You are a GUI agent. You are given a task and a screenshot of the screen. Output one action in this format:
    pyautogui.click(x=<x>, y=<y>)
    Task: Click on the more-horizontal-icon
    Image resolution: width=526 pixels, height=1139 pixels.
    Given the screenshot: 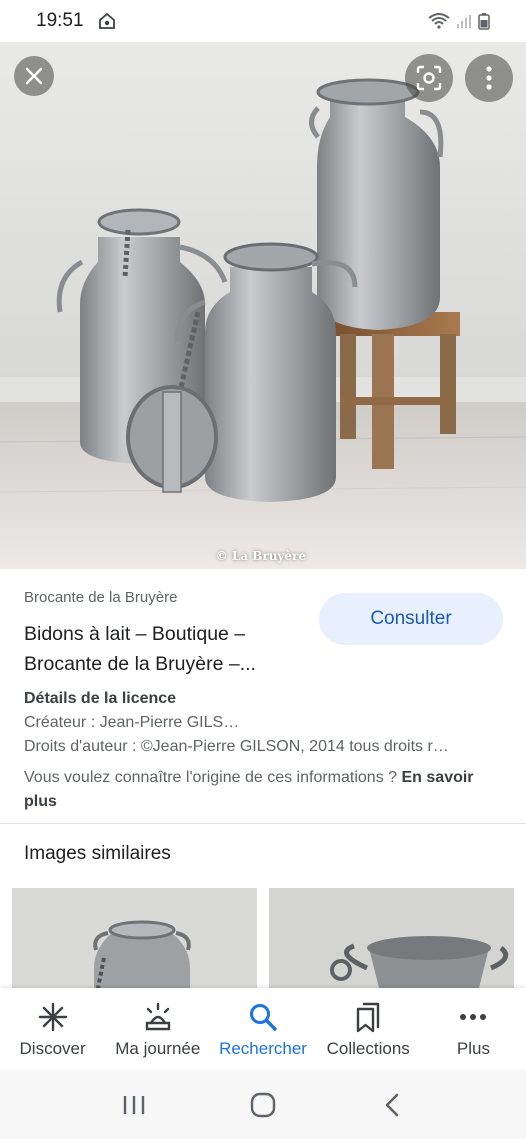 What is the action you would take?
    pyautogui.click(x=473, y=1017)
    